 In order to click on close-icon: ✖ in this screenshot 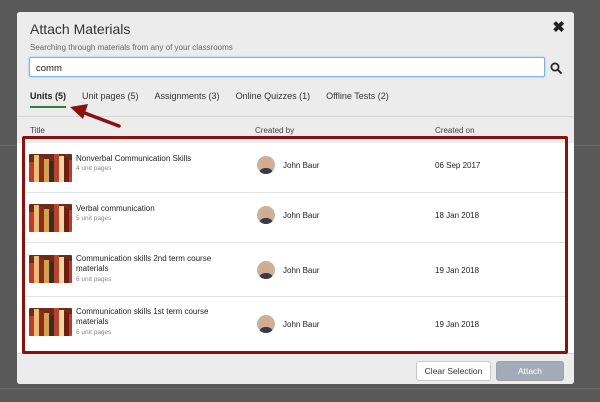, I will do `click(558, 28)`.